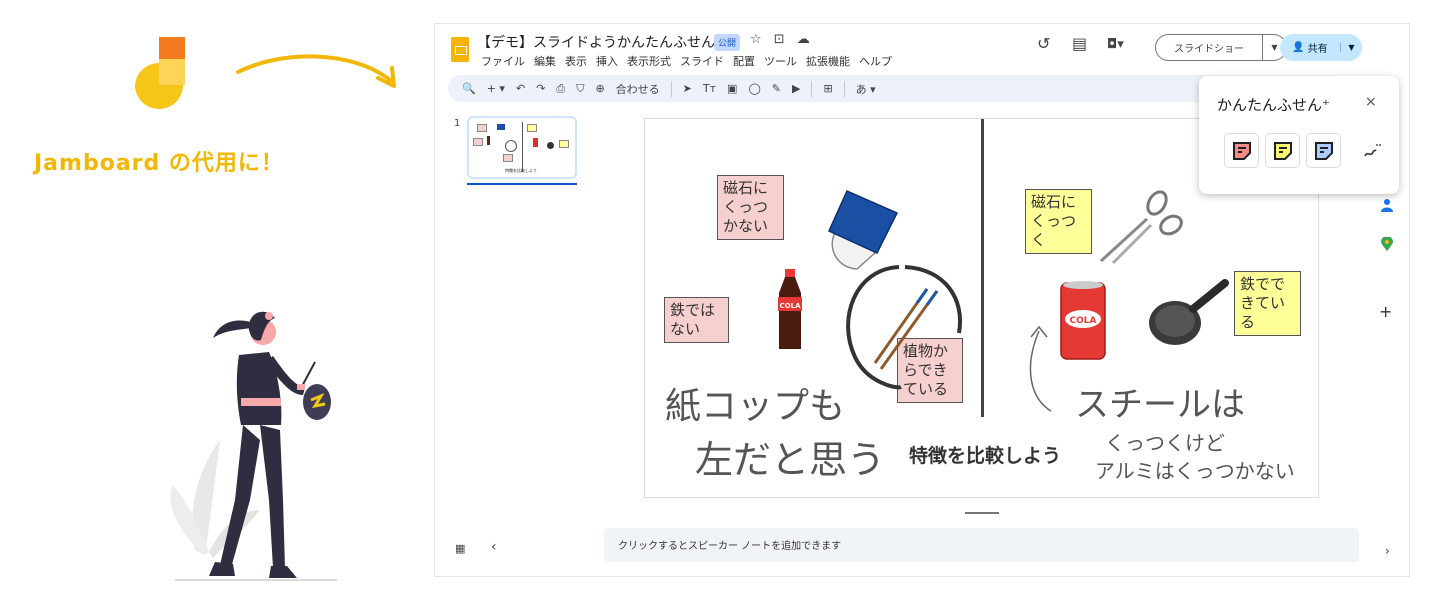 The height and width of the screenshot is (595, 1439). What do you see at coordinates (709, 88) in the screenshot?
I see `text-box-icon: Tт` at bounding box center [709, 88].